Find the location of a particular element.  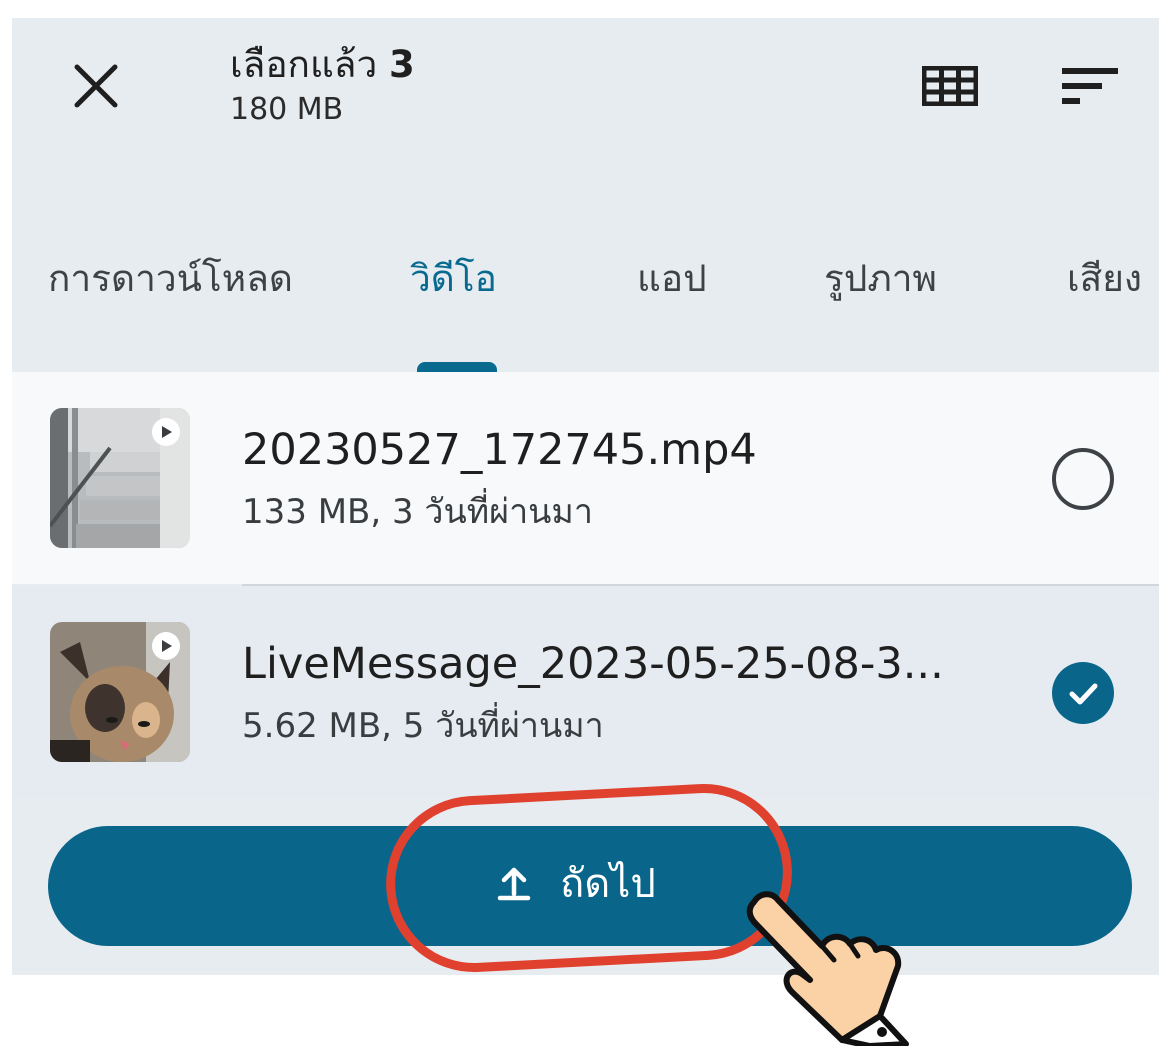

file-meta: 5.62 MB, 5 วันที่ผ่านมา is located at coordinates (423, 726).